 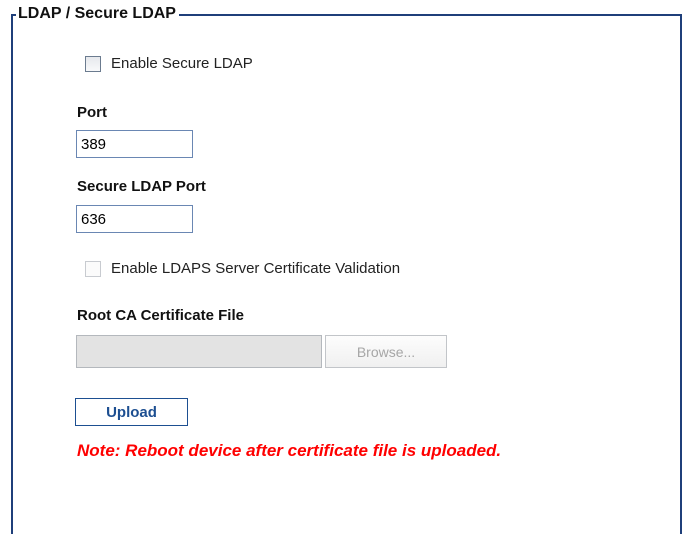 What do you see at coordinates (93, 63) in the screenshot?
I see `enable-secure-ldap-checkbox` at bounding box center [93, 63].